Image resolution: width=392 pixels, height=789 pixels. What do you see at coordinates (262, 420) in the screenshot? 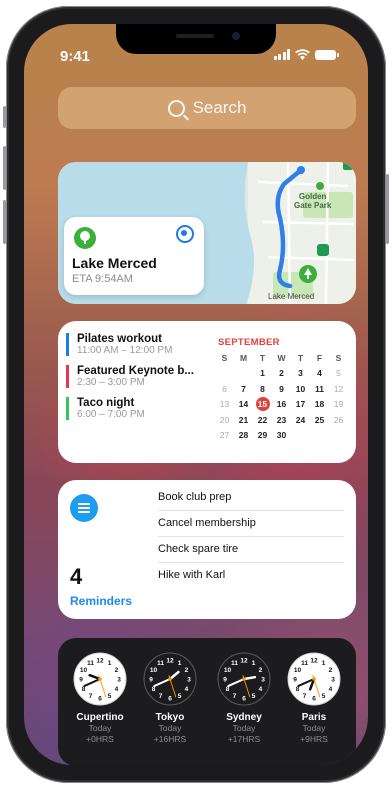
I see `day-cell: 22` at bounding box center [262, 420].